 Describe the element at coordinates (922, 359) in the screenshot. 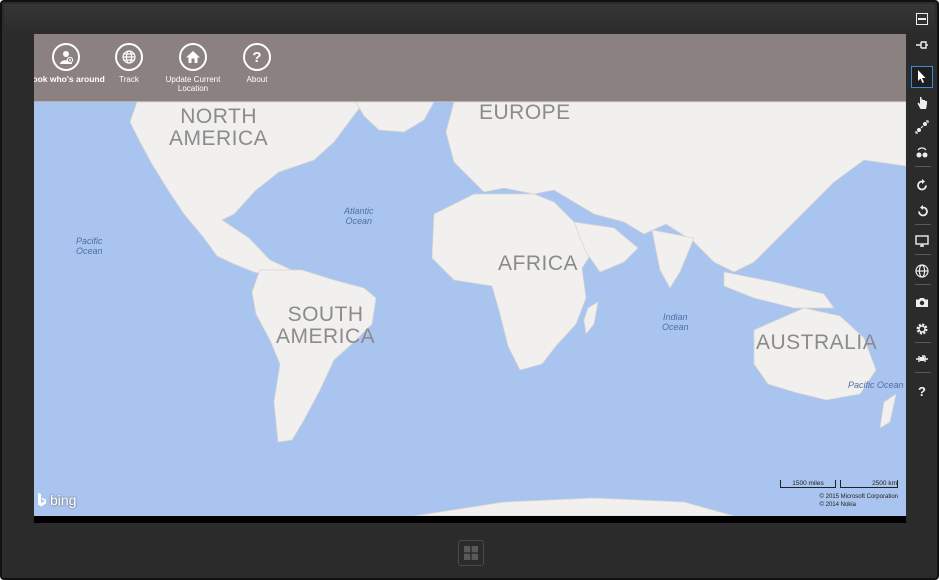

I see `network-icon` at that location.